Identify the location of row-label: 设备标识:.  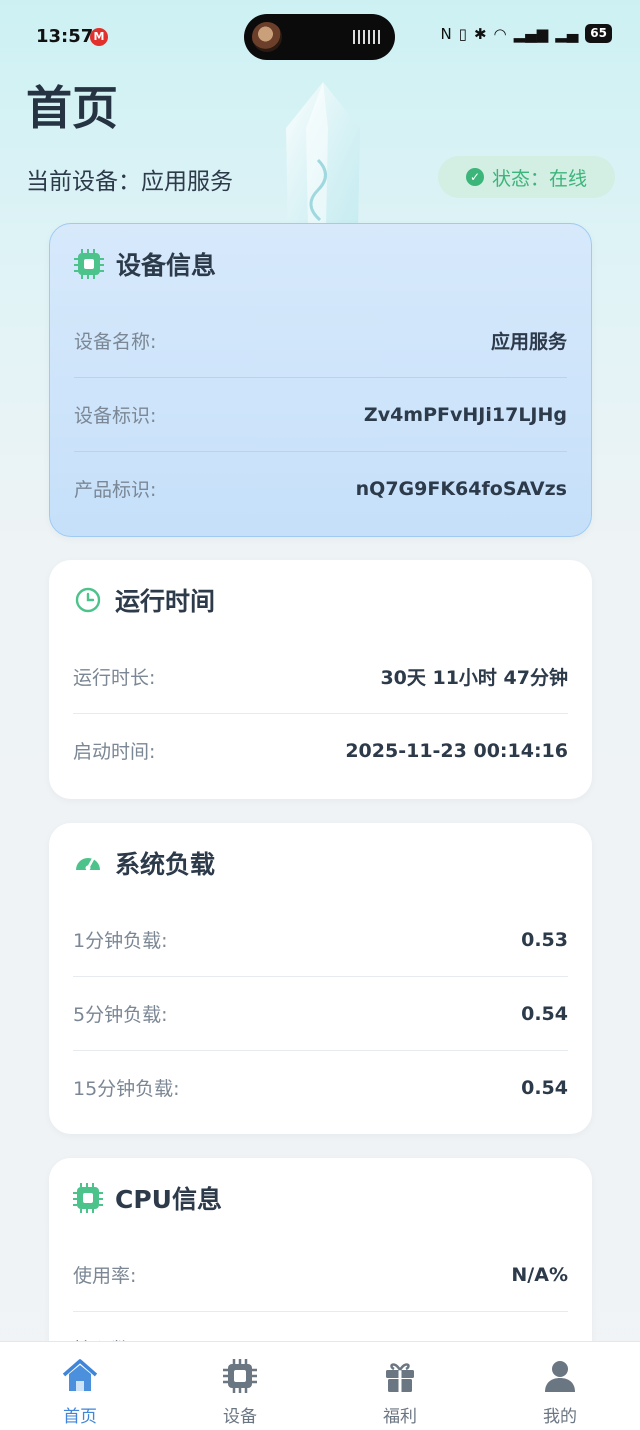
(115, 416).